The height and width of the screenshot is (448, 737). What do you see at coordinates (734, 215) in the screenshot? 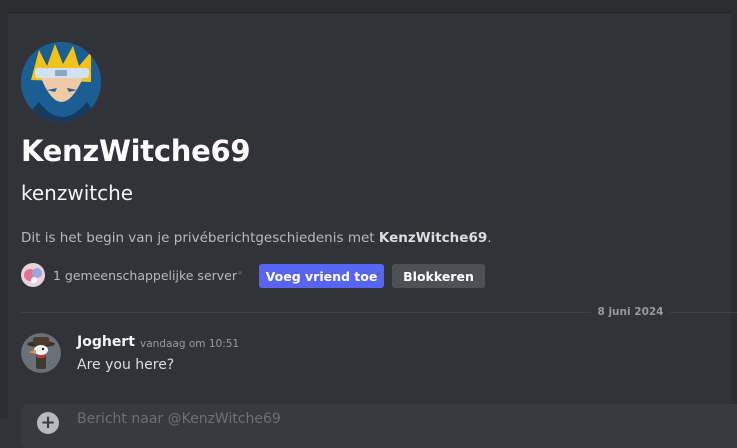
I see `member-panel-edge` at bounding box center [734, 215].